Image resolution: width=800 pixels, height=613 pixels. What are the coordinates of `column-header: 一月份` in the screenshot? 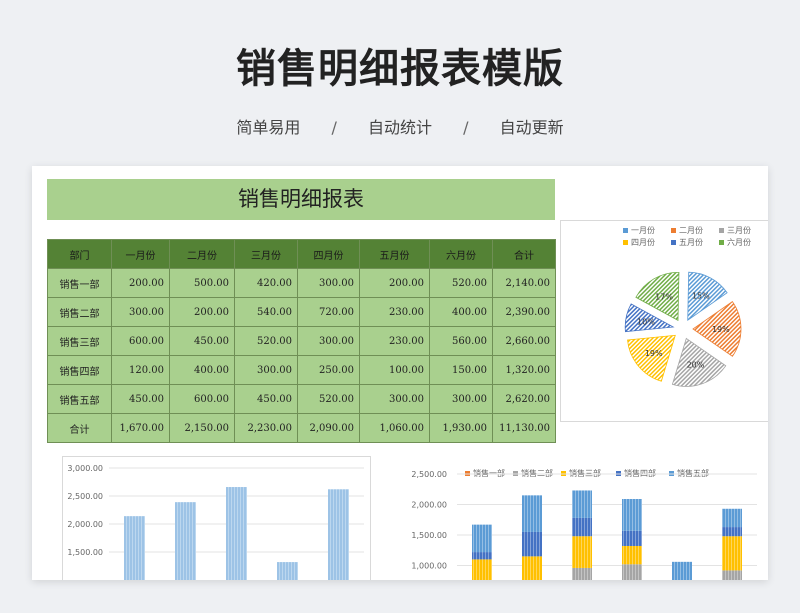 It's located at (140, 254).